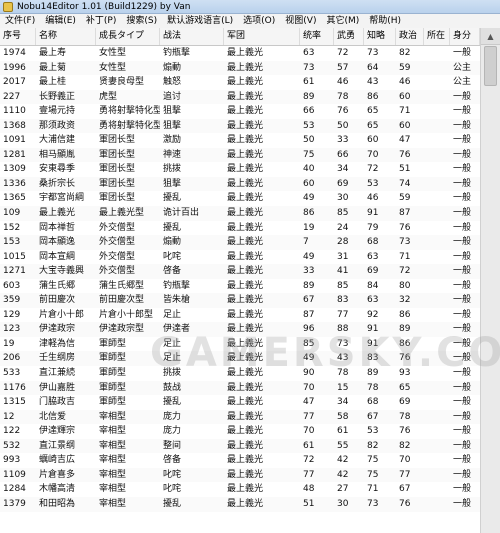 Image resolution: width=500 pixels, height=533 pixels. Describe the element at coordinates (250, 7) in the screenshot. I see `title-bar: Nobu14Editor 1.01 (Build1229) by Van` at that location.